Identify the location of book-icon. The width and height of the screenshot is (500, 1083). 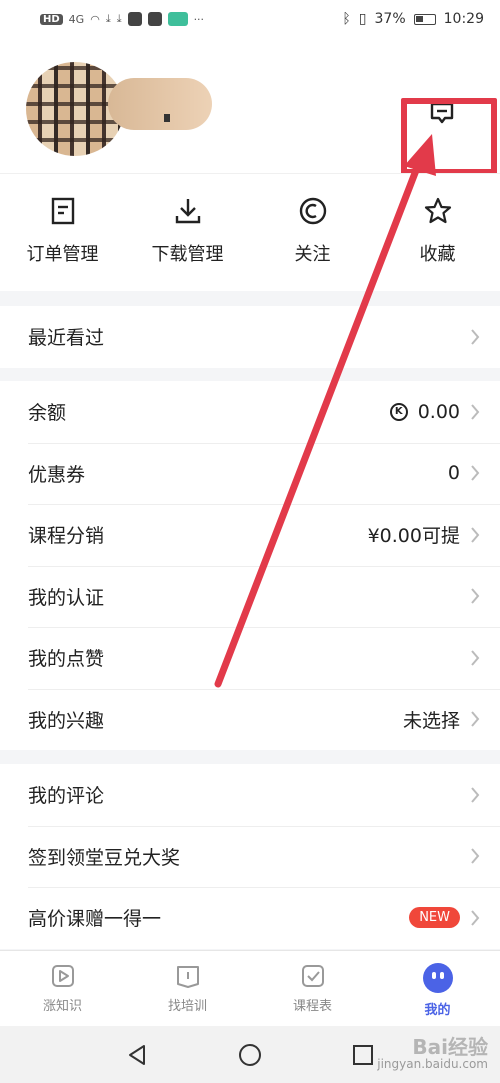
(187, 977).